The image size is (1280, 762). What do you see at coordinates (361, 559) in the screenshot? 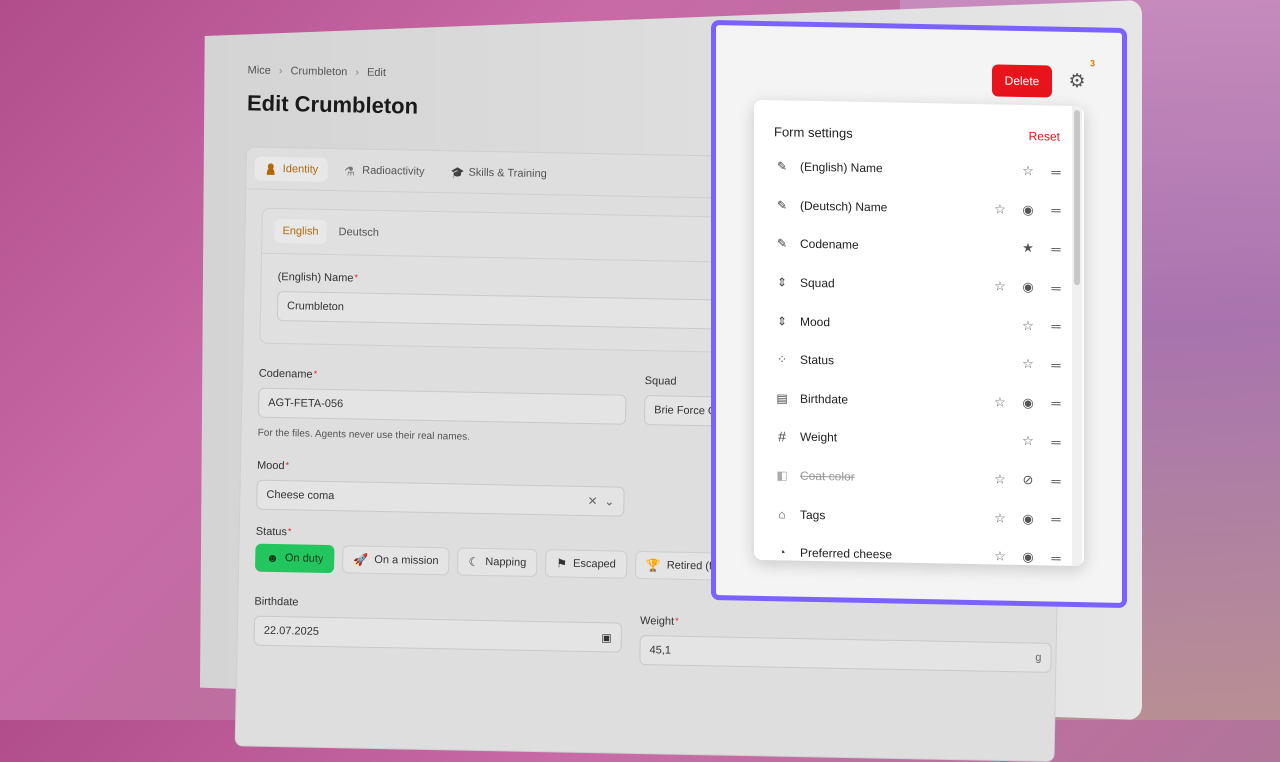
I see `rocket-icon: 🚀` at bounding box center [361, 559].